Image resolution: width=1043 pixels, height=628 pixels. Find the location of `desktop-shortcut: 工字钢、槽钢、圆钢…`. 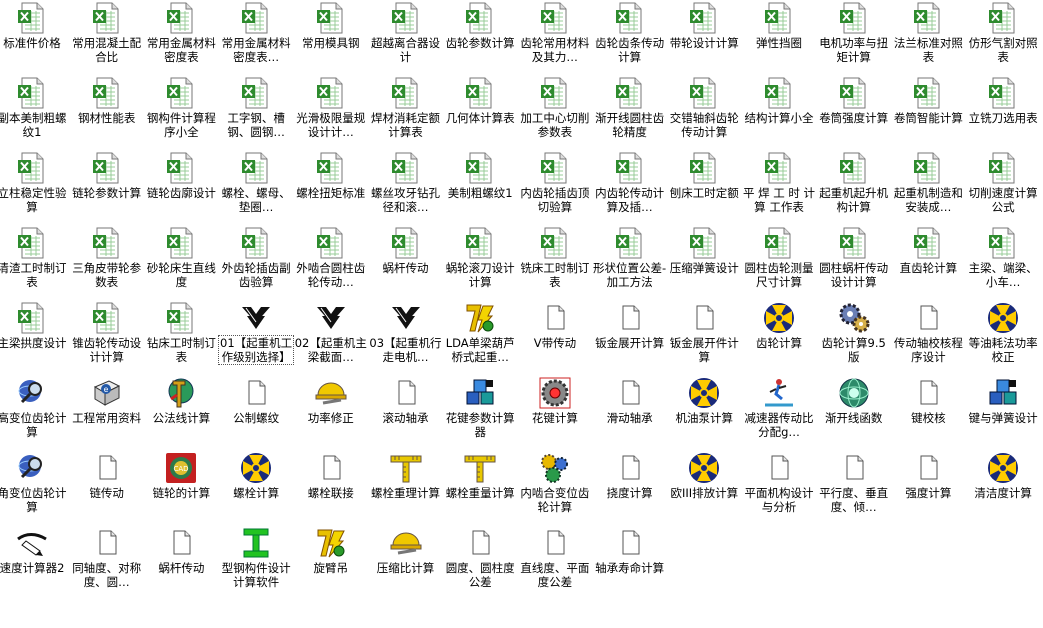

desktop-shortcut: 工字钢、槽钢、圆钢… is located at coordinates (256, 112).